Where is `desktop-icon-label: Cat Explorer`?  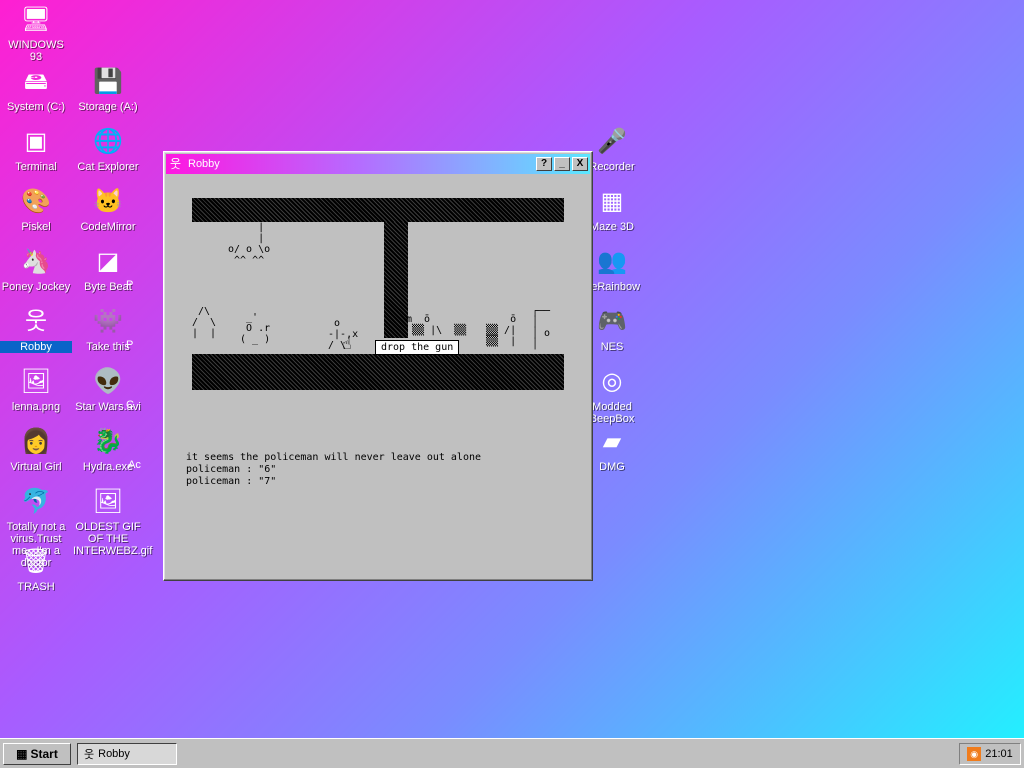
desktop-icon-label: Cat Explorer is located at coordinates (108, 167).